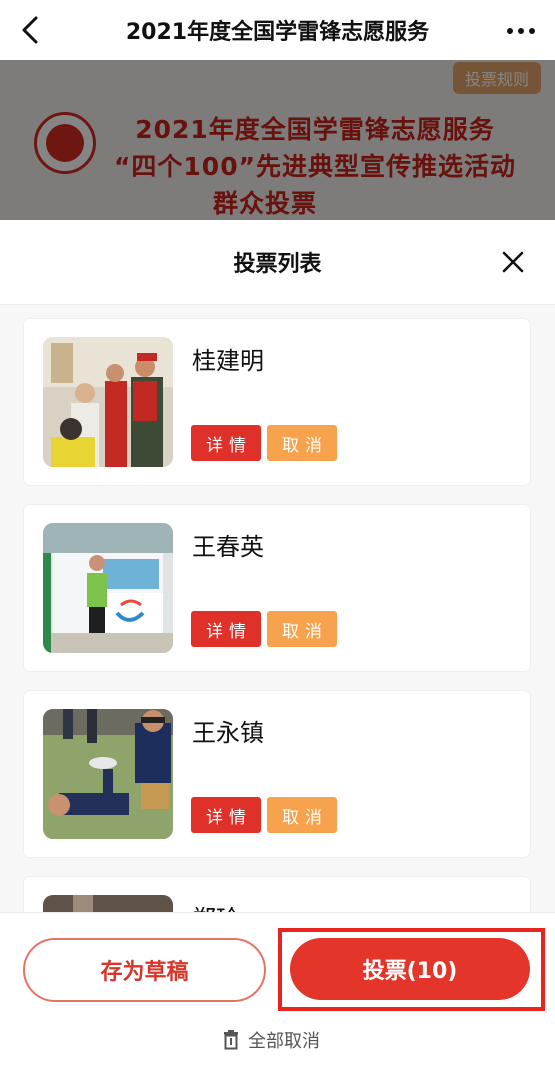 Image resolution: width=555 pixels, height=1080 pixels. I want to click on clear-all-label: 全部取消, so click(284, 1041).